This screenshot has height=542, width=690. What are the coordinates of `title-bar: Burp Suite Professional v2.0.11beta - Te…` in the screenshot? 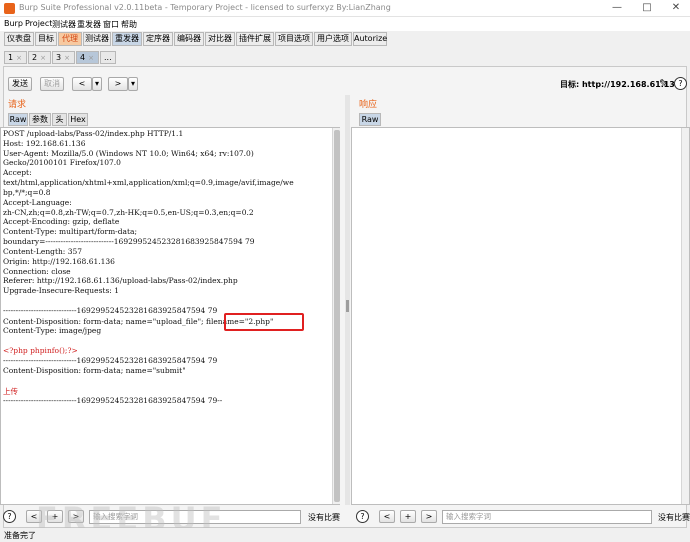 It's located at (345, 8).